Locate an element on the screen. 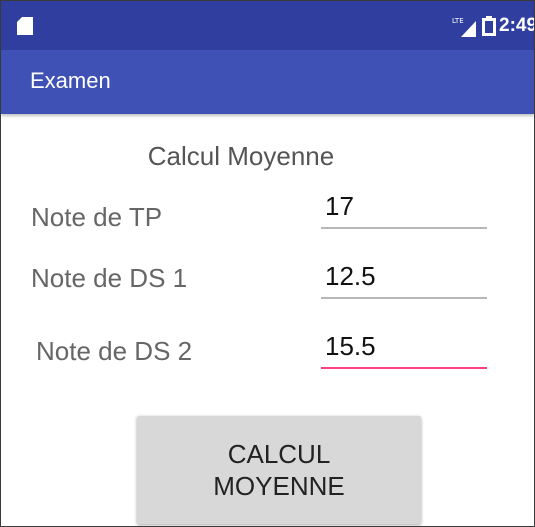 Image resolution: width=535 pixels, height=527 pixels. ds2-input: 15.5 is located at coordinates (404, 349).